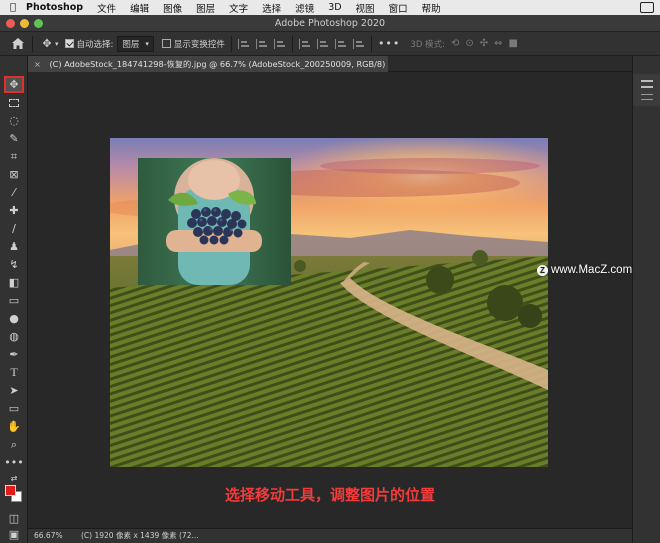 This screenshot has height=543, width=660. I want to click on lasso-tool-icon: ◌, so click(14, 120).